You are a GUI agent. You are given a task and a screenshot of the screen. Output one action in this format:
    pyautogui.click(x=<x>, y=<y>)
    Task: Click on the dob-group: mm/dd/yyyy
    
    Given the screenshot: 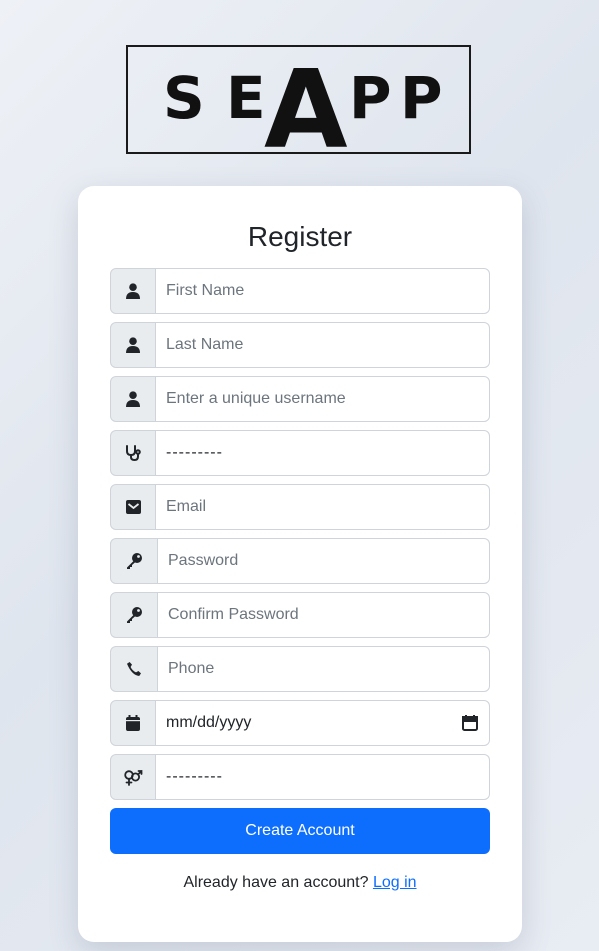 What is the action you would take?
    pyautogui.click(x=300, y=723)
    